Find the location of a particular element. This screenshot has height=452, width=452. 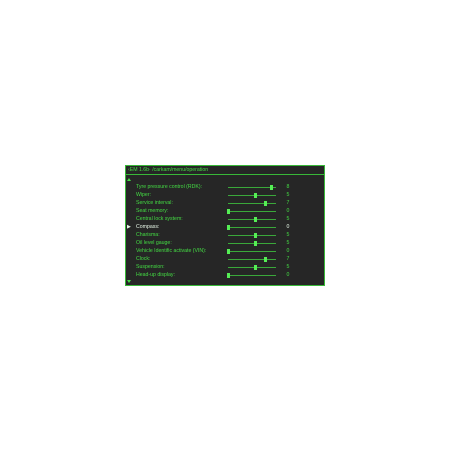

setting-row: ▶Service interval:7 is located at coordinates (225, 203).